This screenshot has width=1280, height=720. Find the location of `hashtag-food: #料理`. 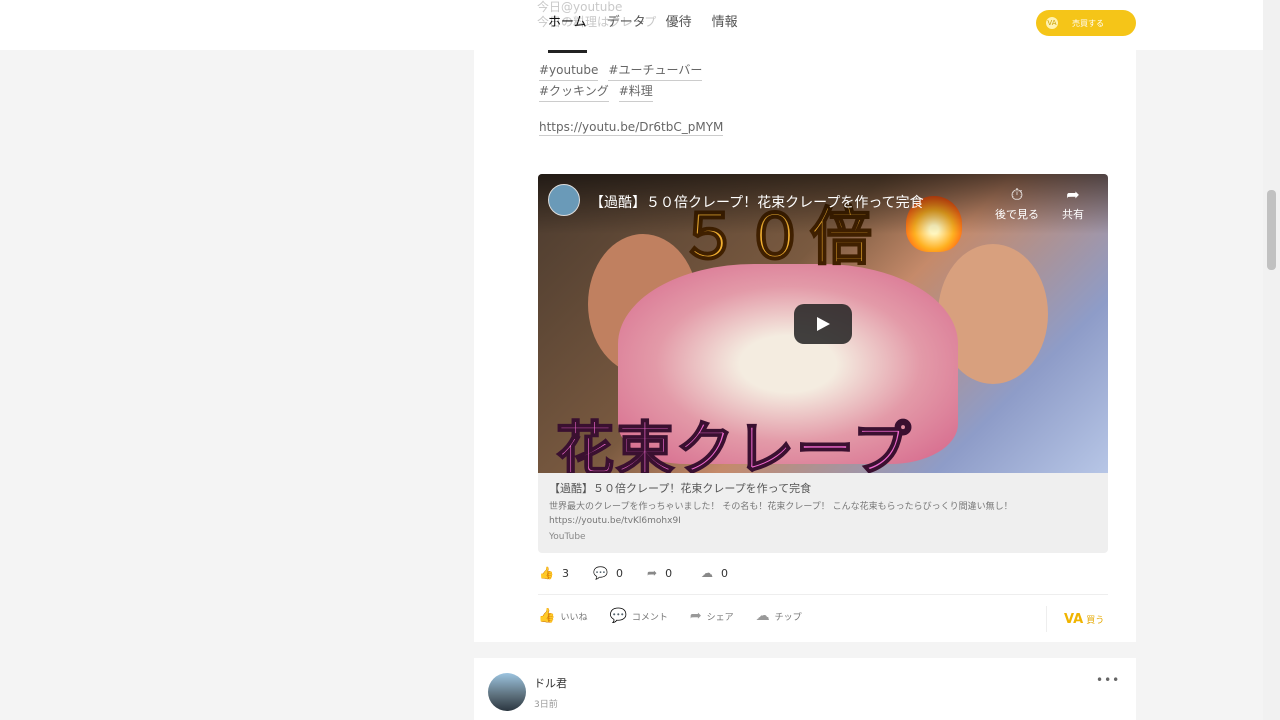

hashtag-food: #料理 is located at coordinates (635, 91).